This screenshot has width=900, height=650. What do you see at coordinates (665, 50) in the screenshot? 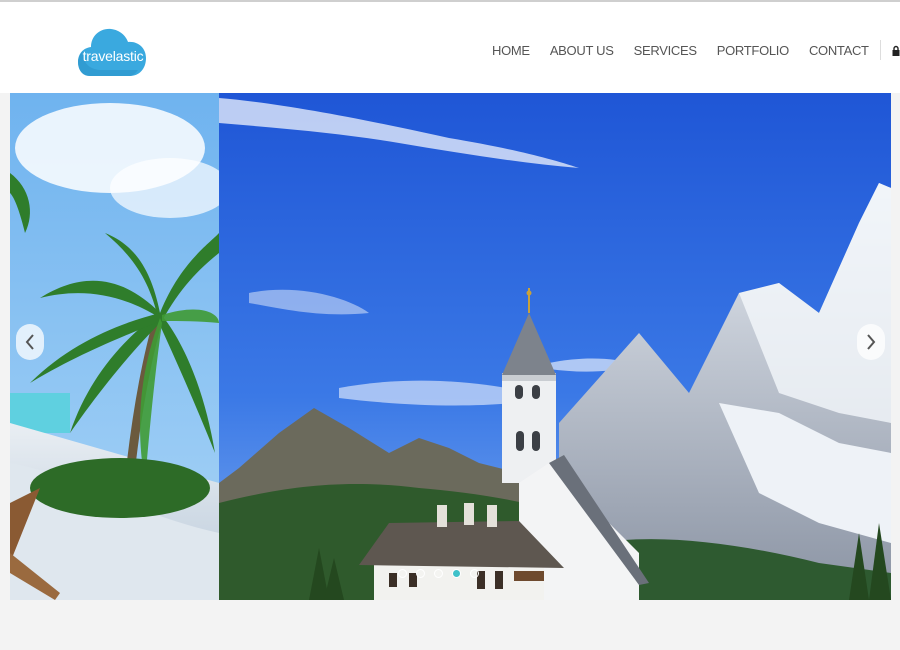
I see `nav-services: SERVICES` at bounding box center [665, 50].